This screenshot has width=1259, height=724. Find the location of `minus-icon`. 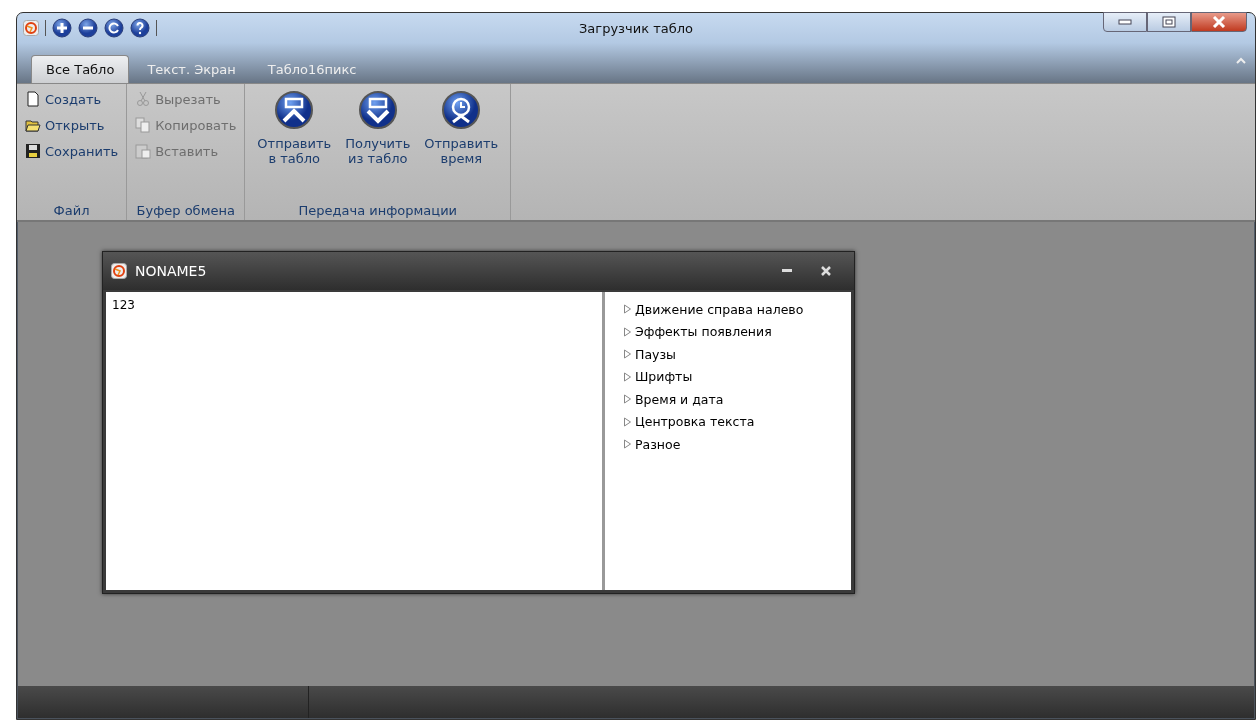

minus-icon is located at coordinates (88, 28).